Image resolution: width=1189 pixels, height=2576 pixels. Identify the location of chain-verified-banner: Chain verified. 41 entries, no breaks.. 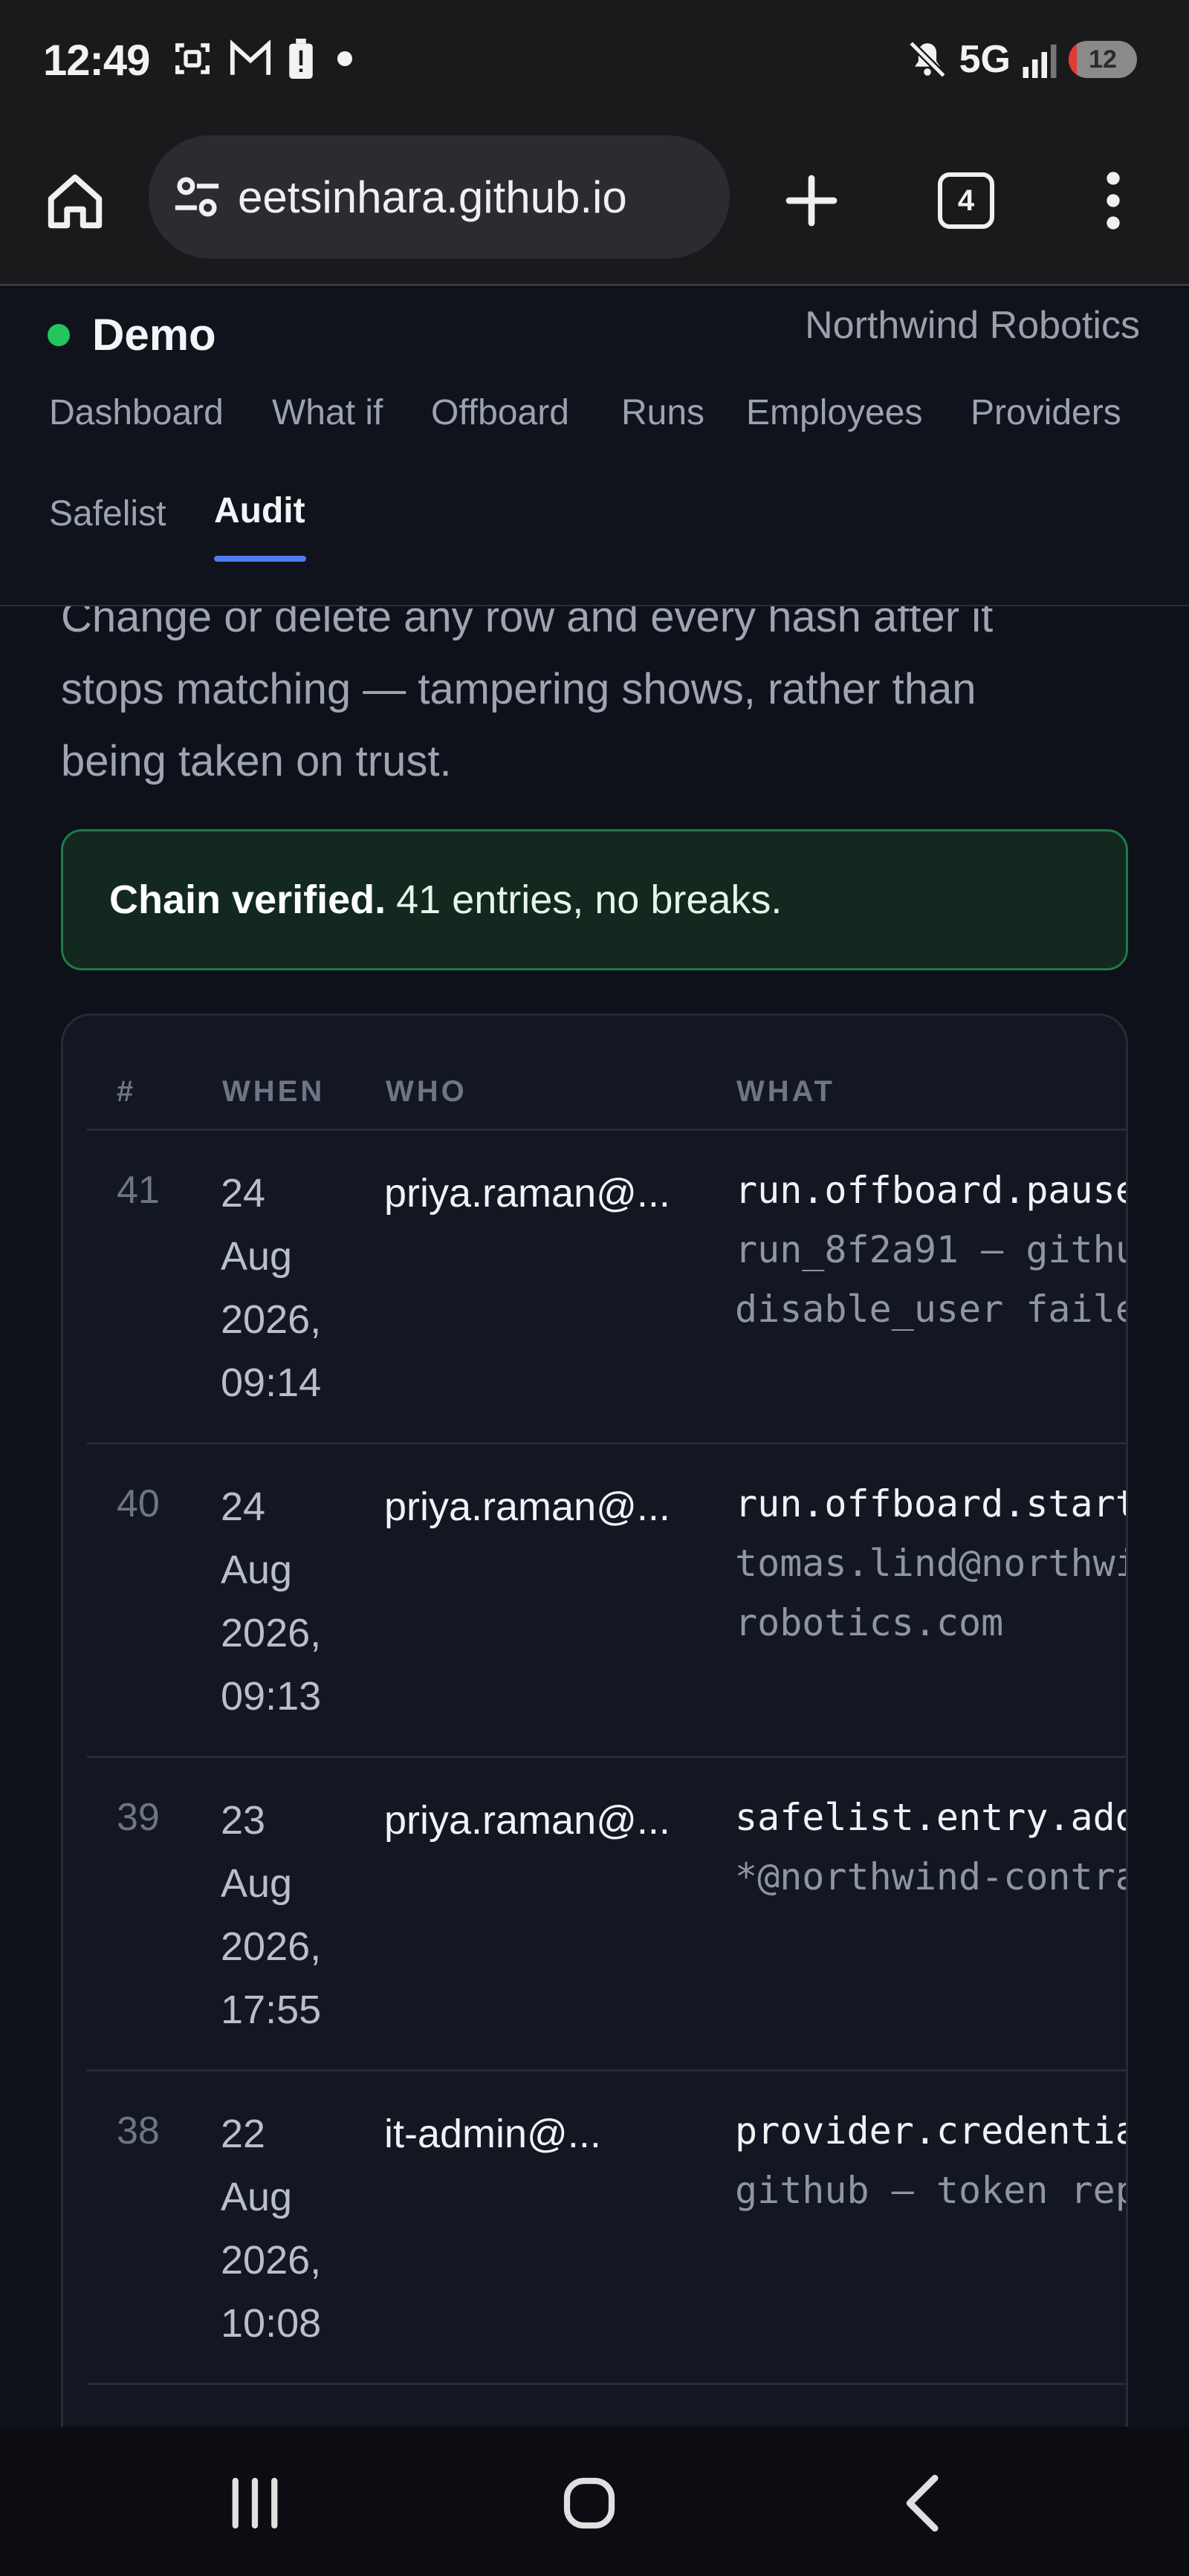
(594, 899).